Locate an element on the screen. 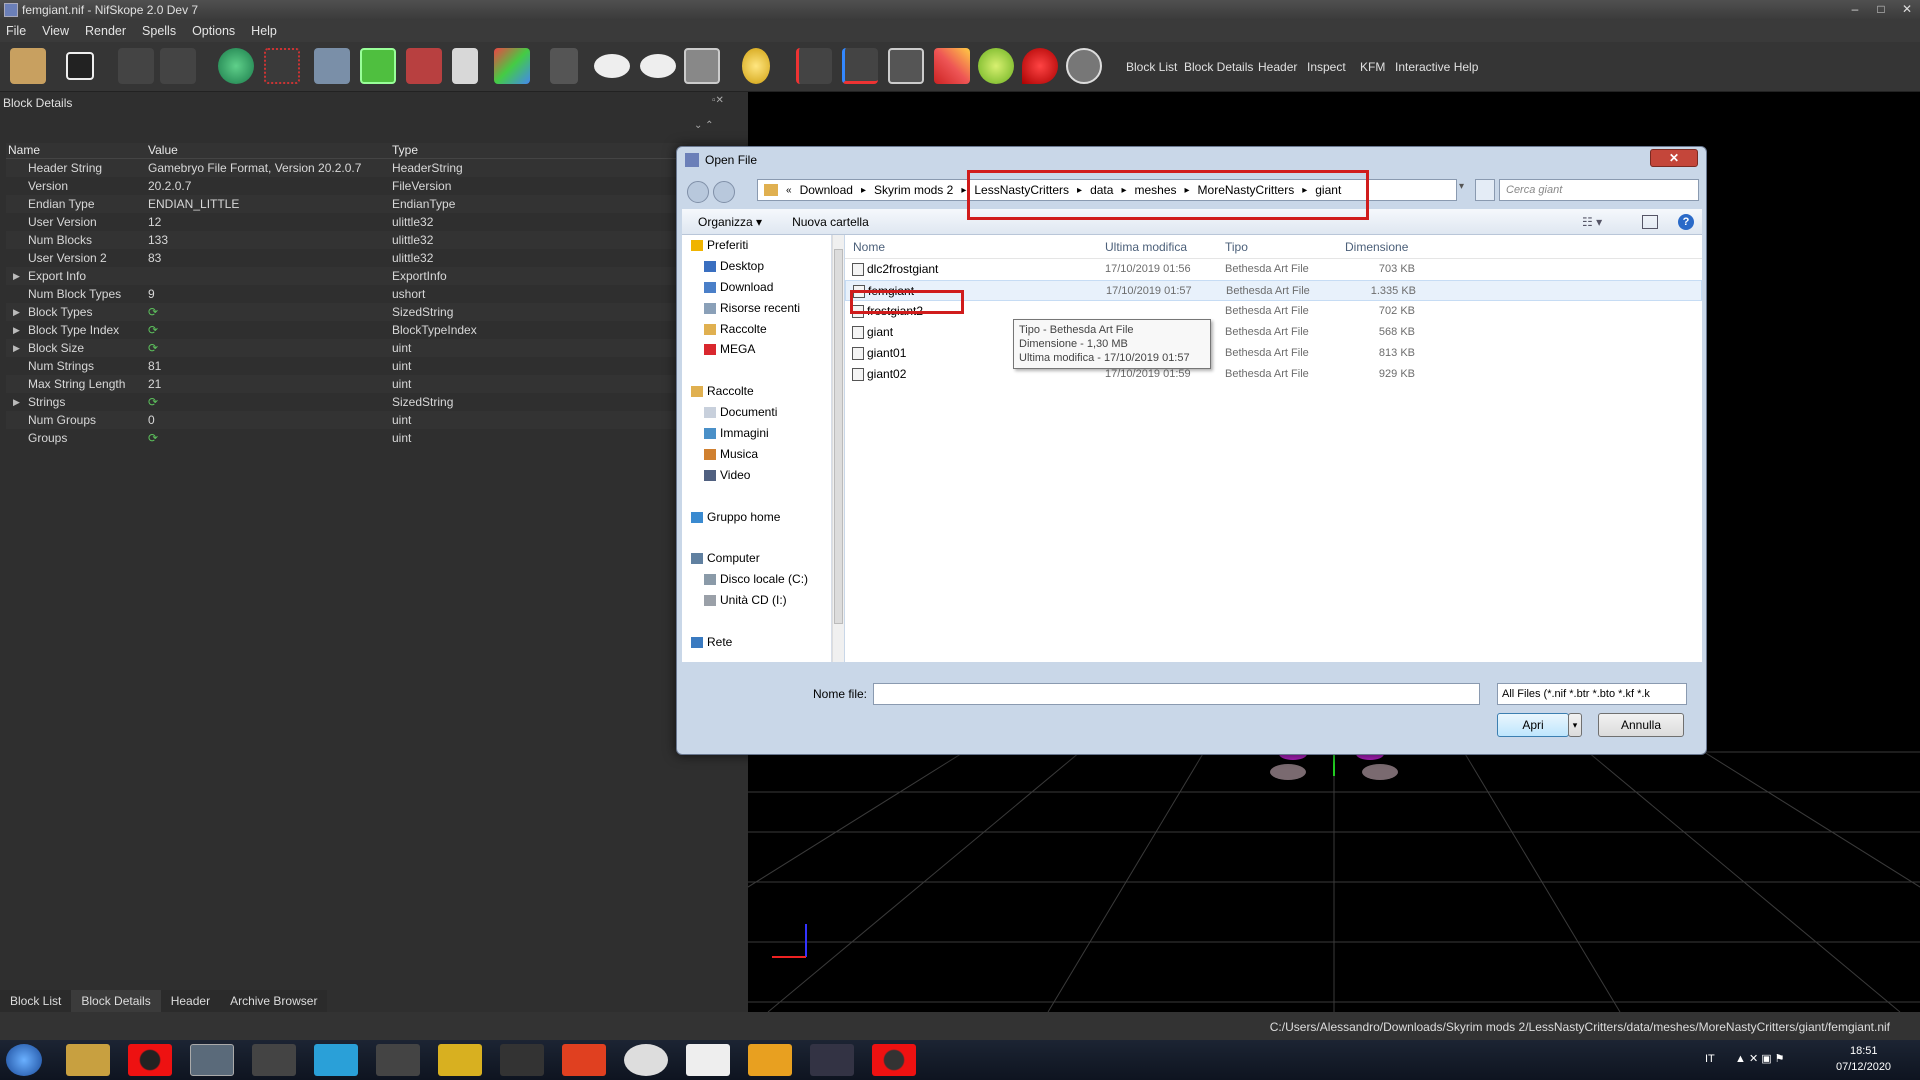  float-panel-icon: ▫✕ is located at coordinates (718, 100).